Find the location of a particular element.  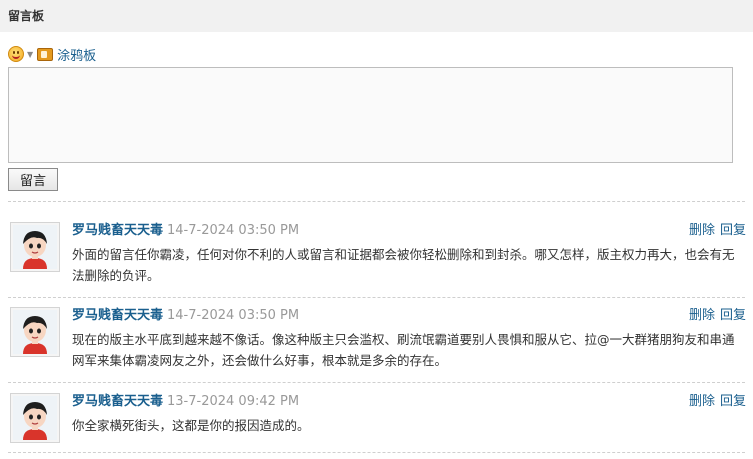

doodle-board-icon is located at coordinates (45, 54).